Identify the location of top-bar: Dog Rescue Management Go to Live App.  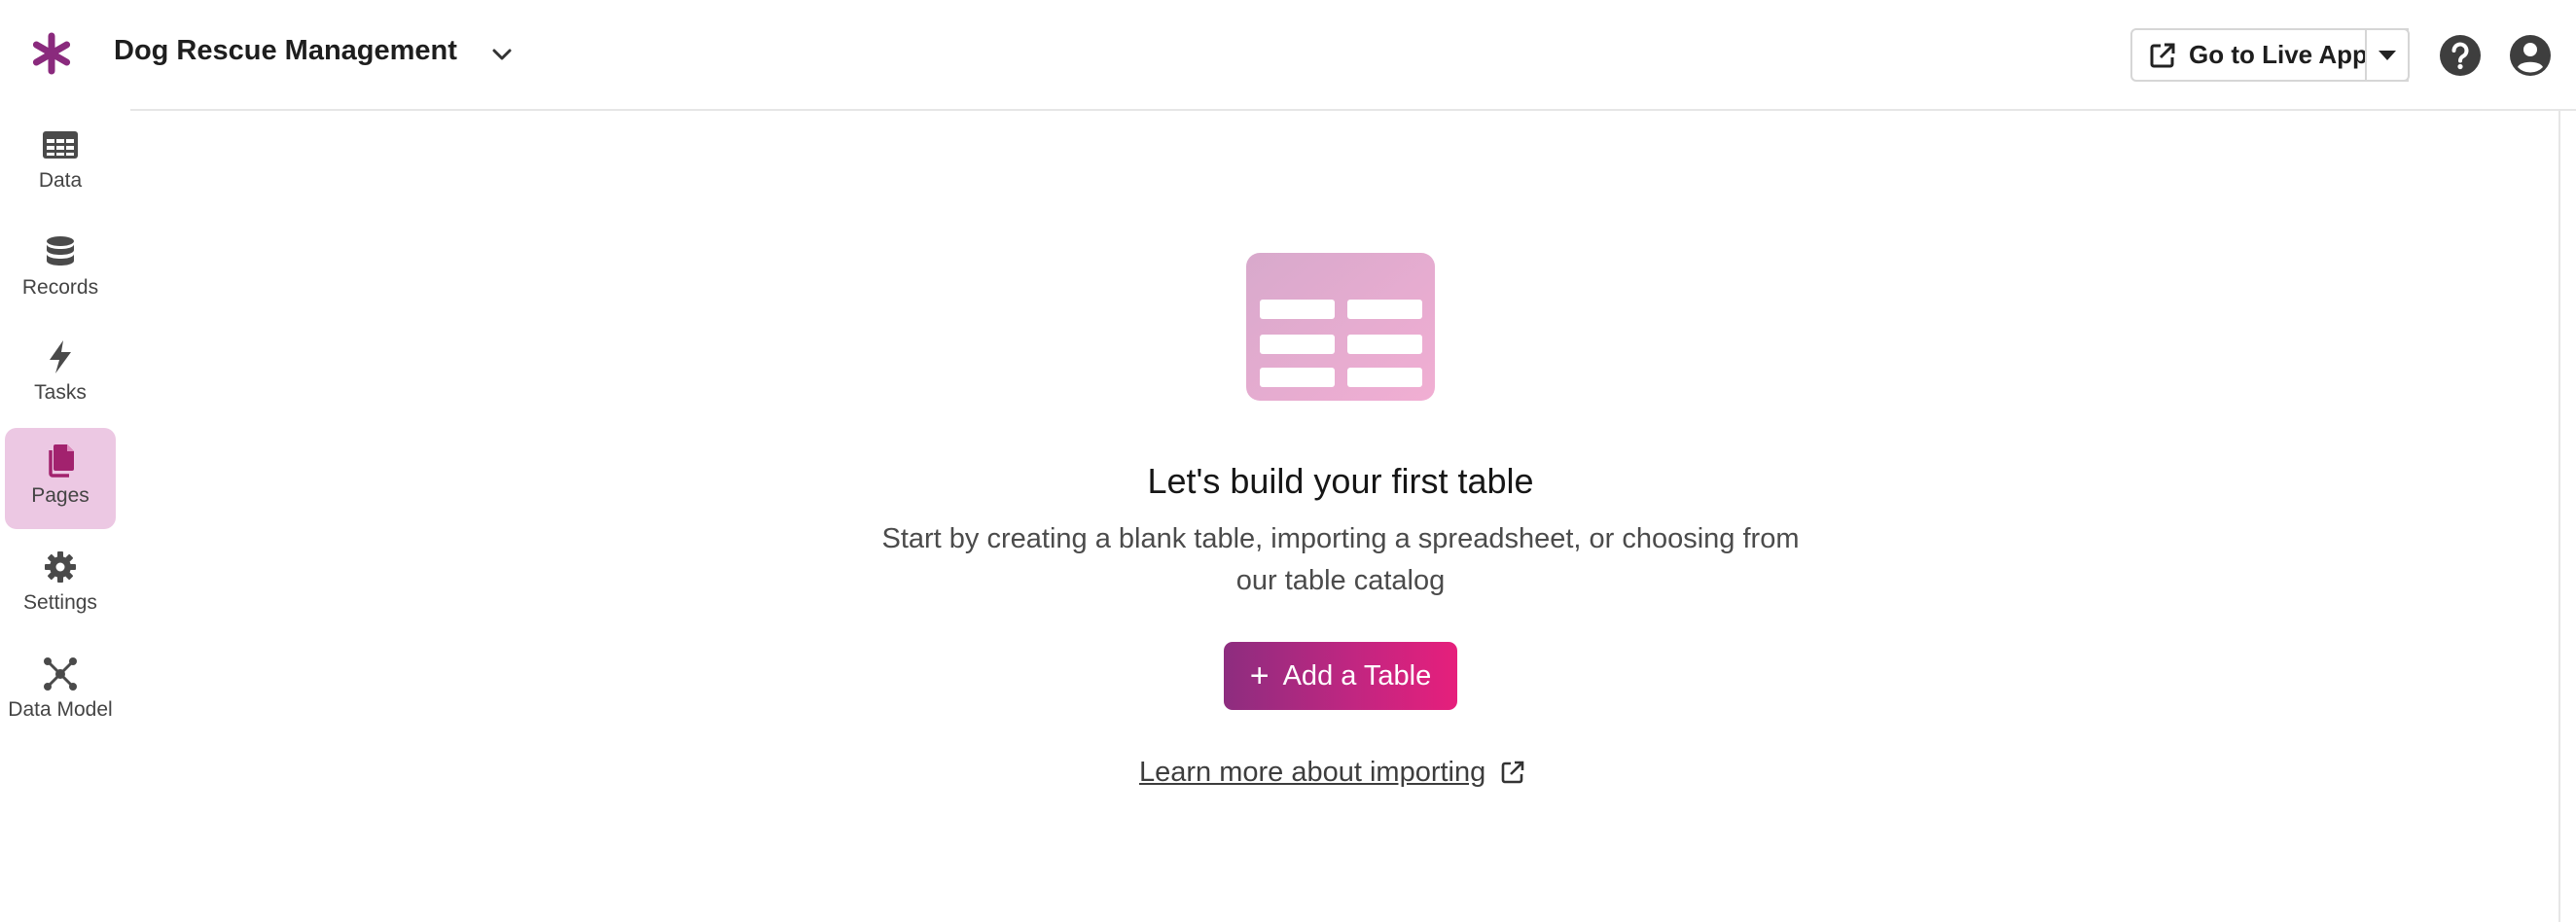
(1288, 54).